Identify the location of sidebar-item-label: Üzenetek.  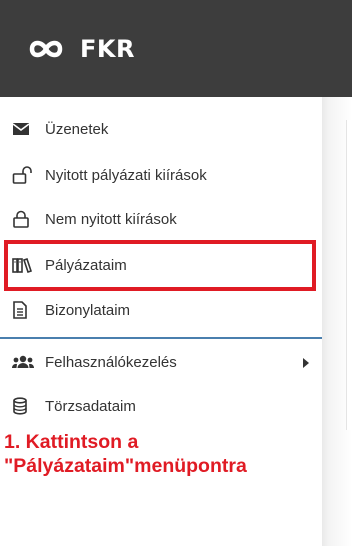
(77, 129).